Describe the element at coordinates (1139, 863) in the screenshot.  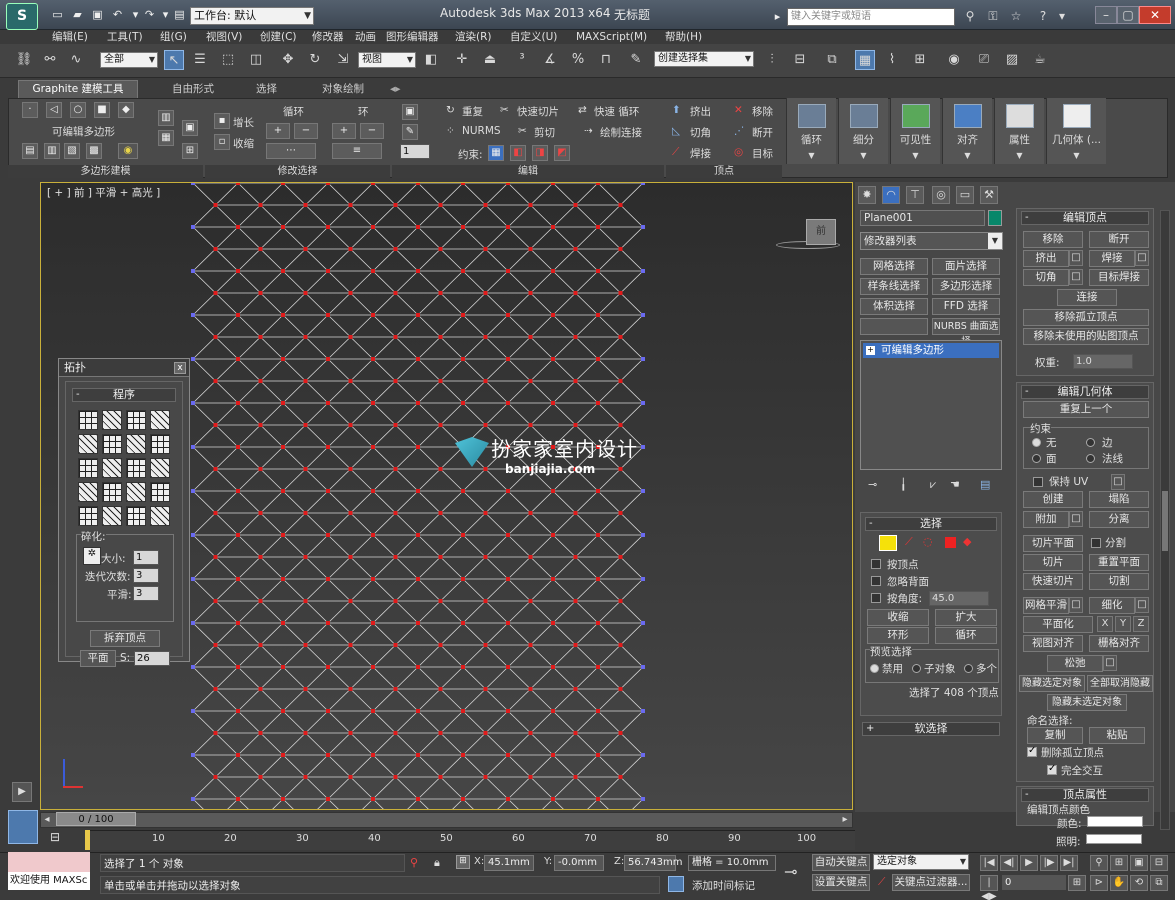
I see `zoom-extents-icon: ▣` at that location.